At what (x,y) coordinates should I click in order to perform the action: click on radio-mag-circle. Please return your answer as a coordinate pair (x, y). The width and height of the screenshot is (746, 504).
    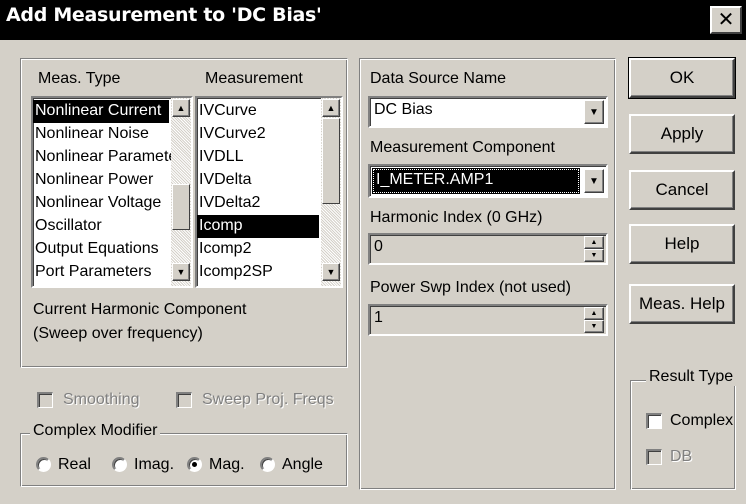
    Looking at the image, I should click on (194, 464).